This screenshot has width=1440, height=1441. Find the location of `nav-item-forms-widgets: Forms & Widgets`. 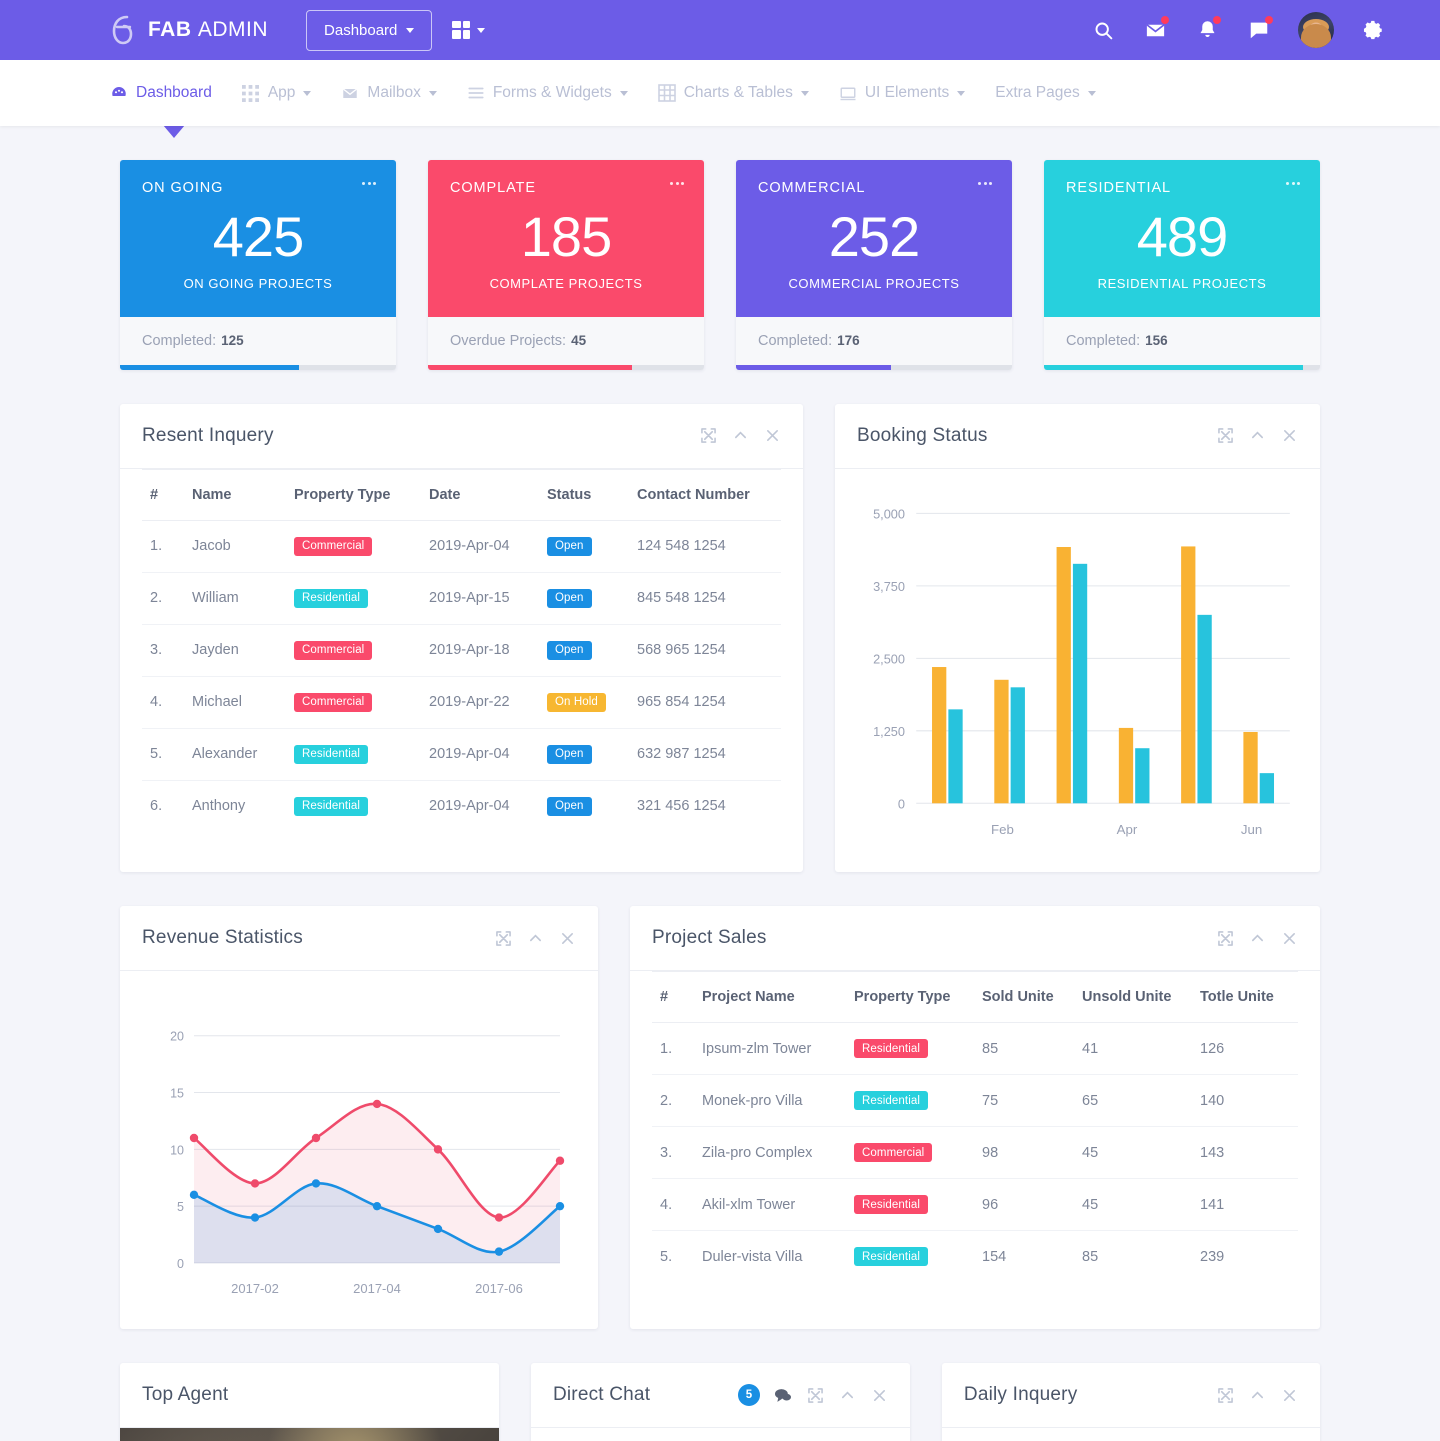

nav-item-forms-widgets: Forms & Widgets is located at coordinates (547, 93).